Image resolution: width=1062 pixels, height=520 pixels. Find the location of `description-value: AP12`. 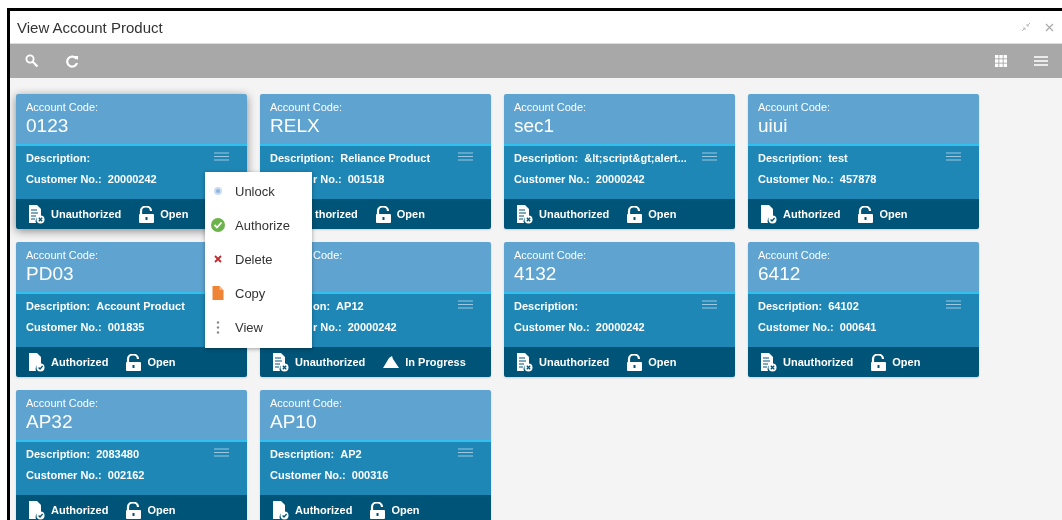

description-value: AP12 is located at coordinates (350, 306).